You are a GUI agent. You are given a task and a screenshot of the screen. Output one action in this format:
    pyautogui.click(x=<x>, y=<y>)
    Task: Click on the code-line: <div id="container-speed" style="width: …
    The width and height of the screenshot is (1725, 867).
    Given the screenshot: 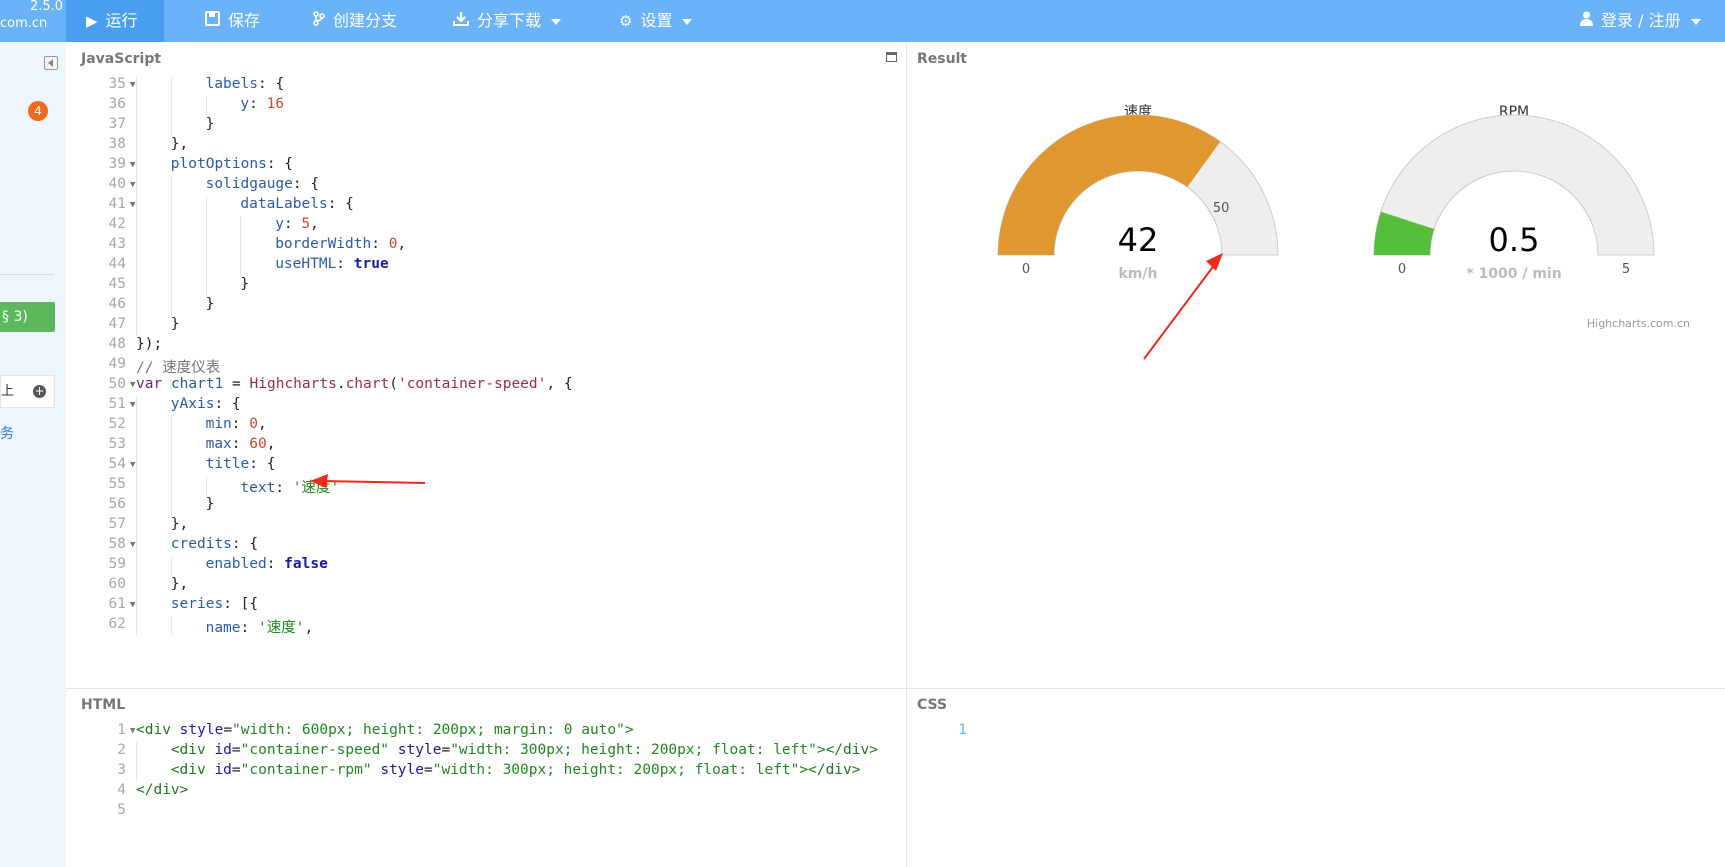 What is the action you would take?
    pyautogui.click(x=524, y=750)
    